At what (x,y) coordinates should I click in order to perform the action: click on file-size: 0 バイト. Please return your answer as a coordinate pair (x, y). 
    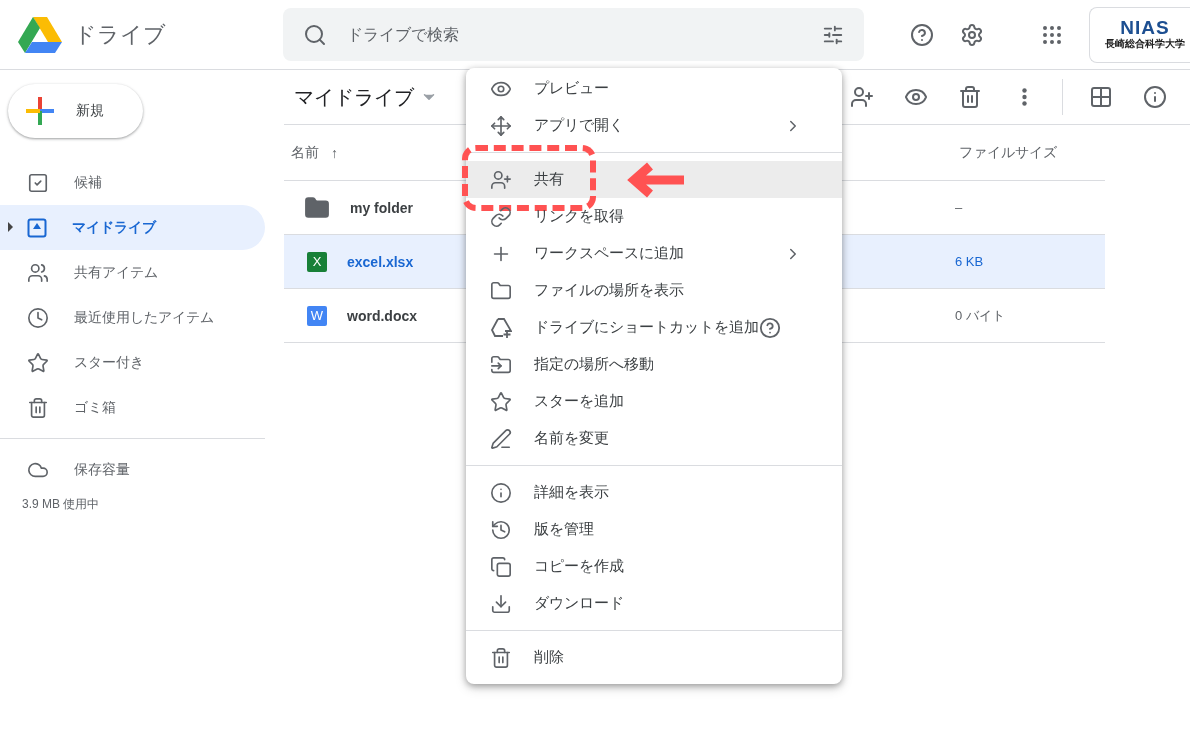
    Looking at the image, I should click on (980, 315).